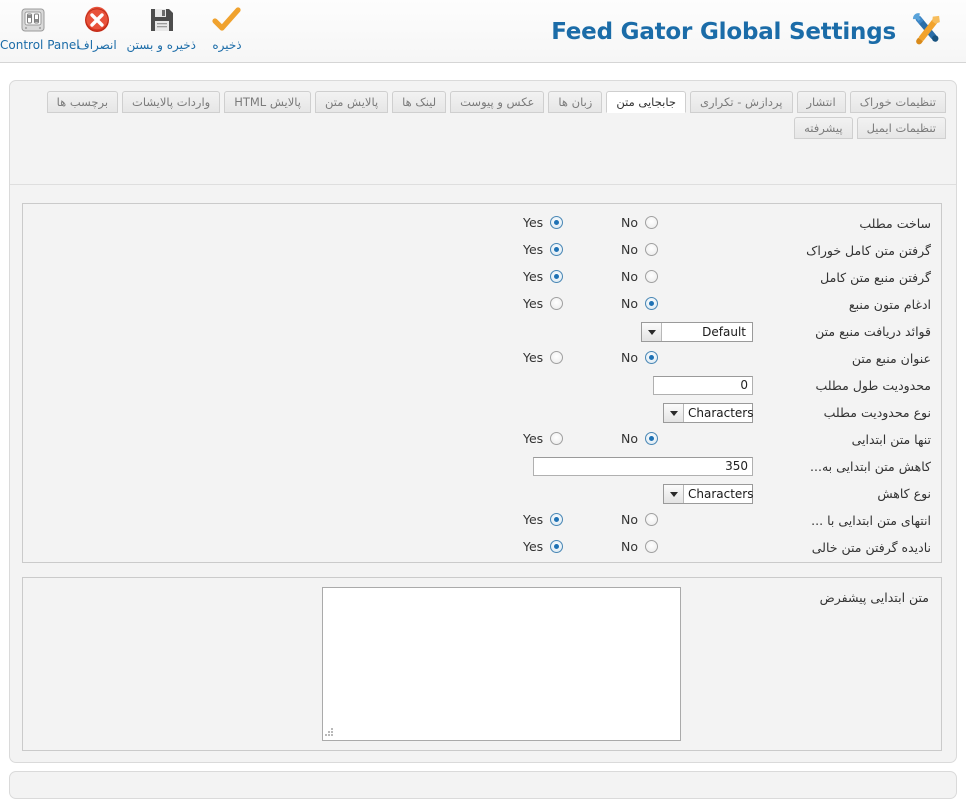  I want to click on page-title: Feed Gator Global Settings, so click(723, 31).